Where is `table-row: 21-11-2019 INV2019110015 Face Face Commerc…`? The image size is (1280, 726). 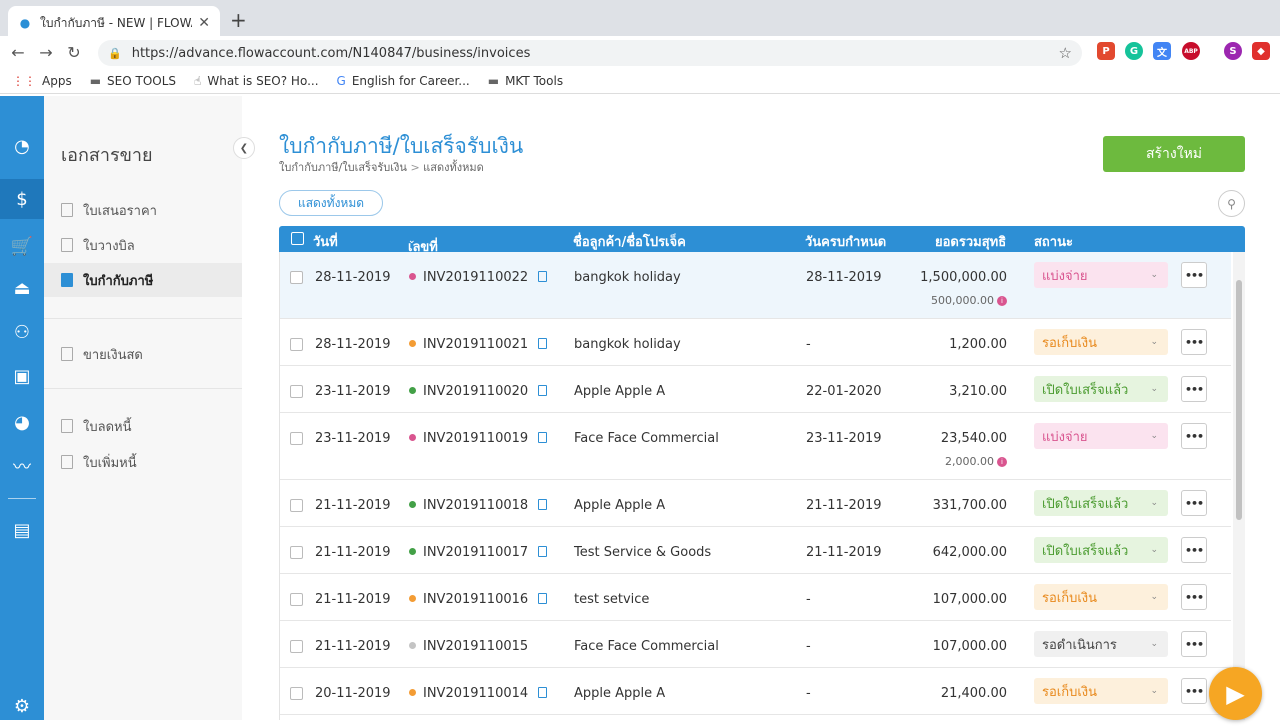 table-row: 21-11-2019 INV2019110015 Face Face Commerc… is located at coordinates (755, 644).